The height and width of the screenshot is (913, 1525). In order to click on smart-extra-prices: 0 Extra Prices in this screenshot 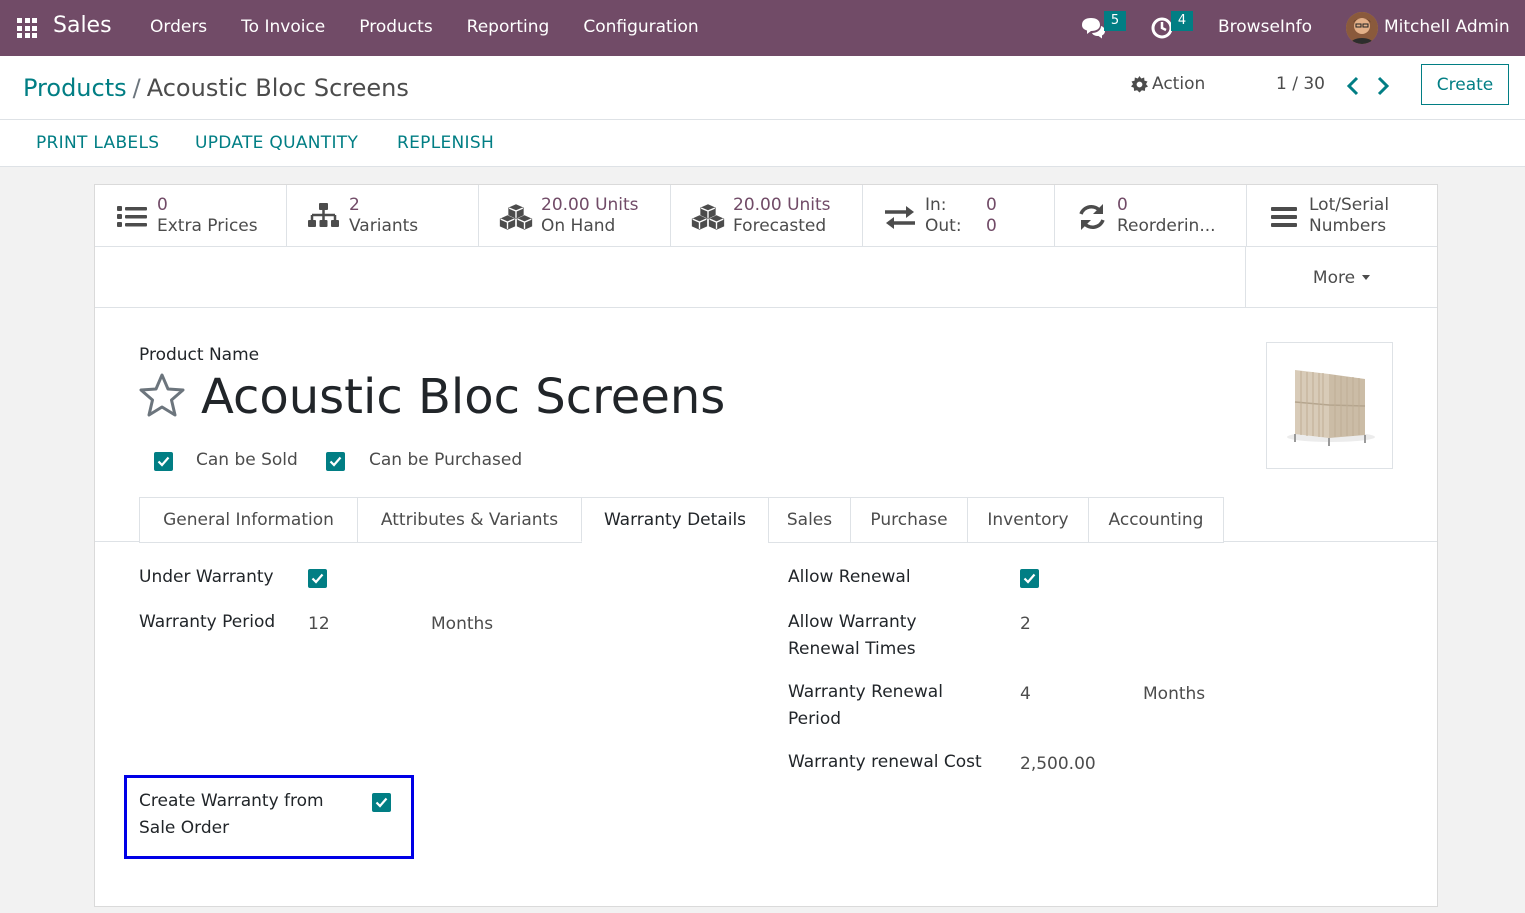, I will do `click(191, 216)`.